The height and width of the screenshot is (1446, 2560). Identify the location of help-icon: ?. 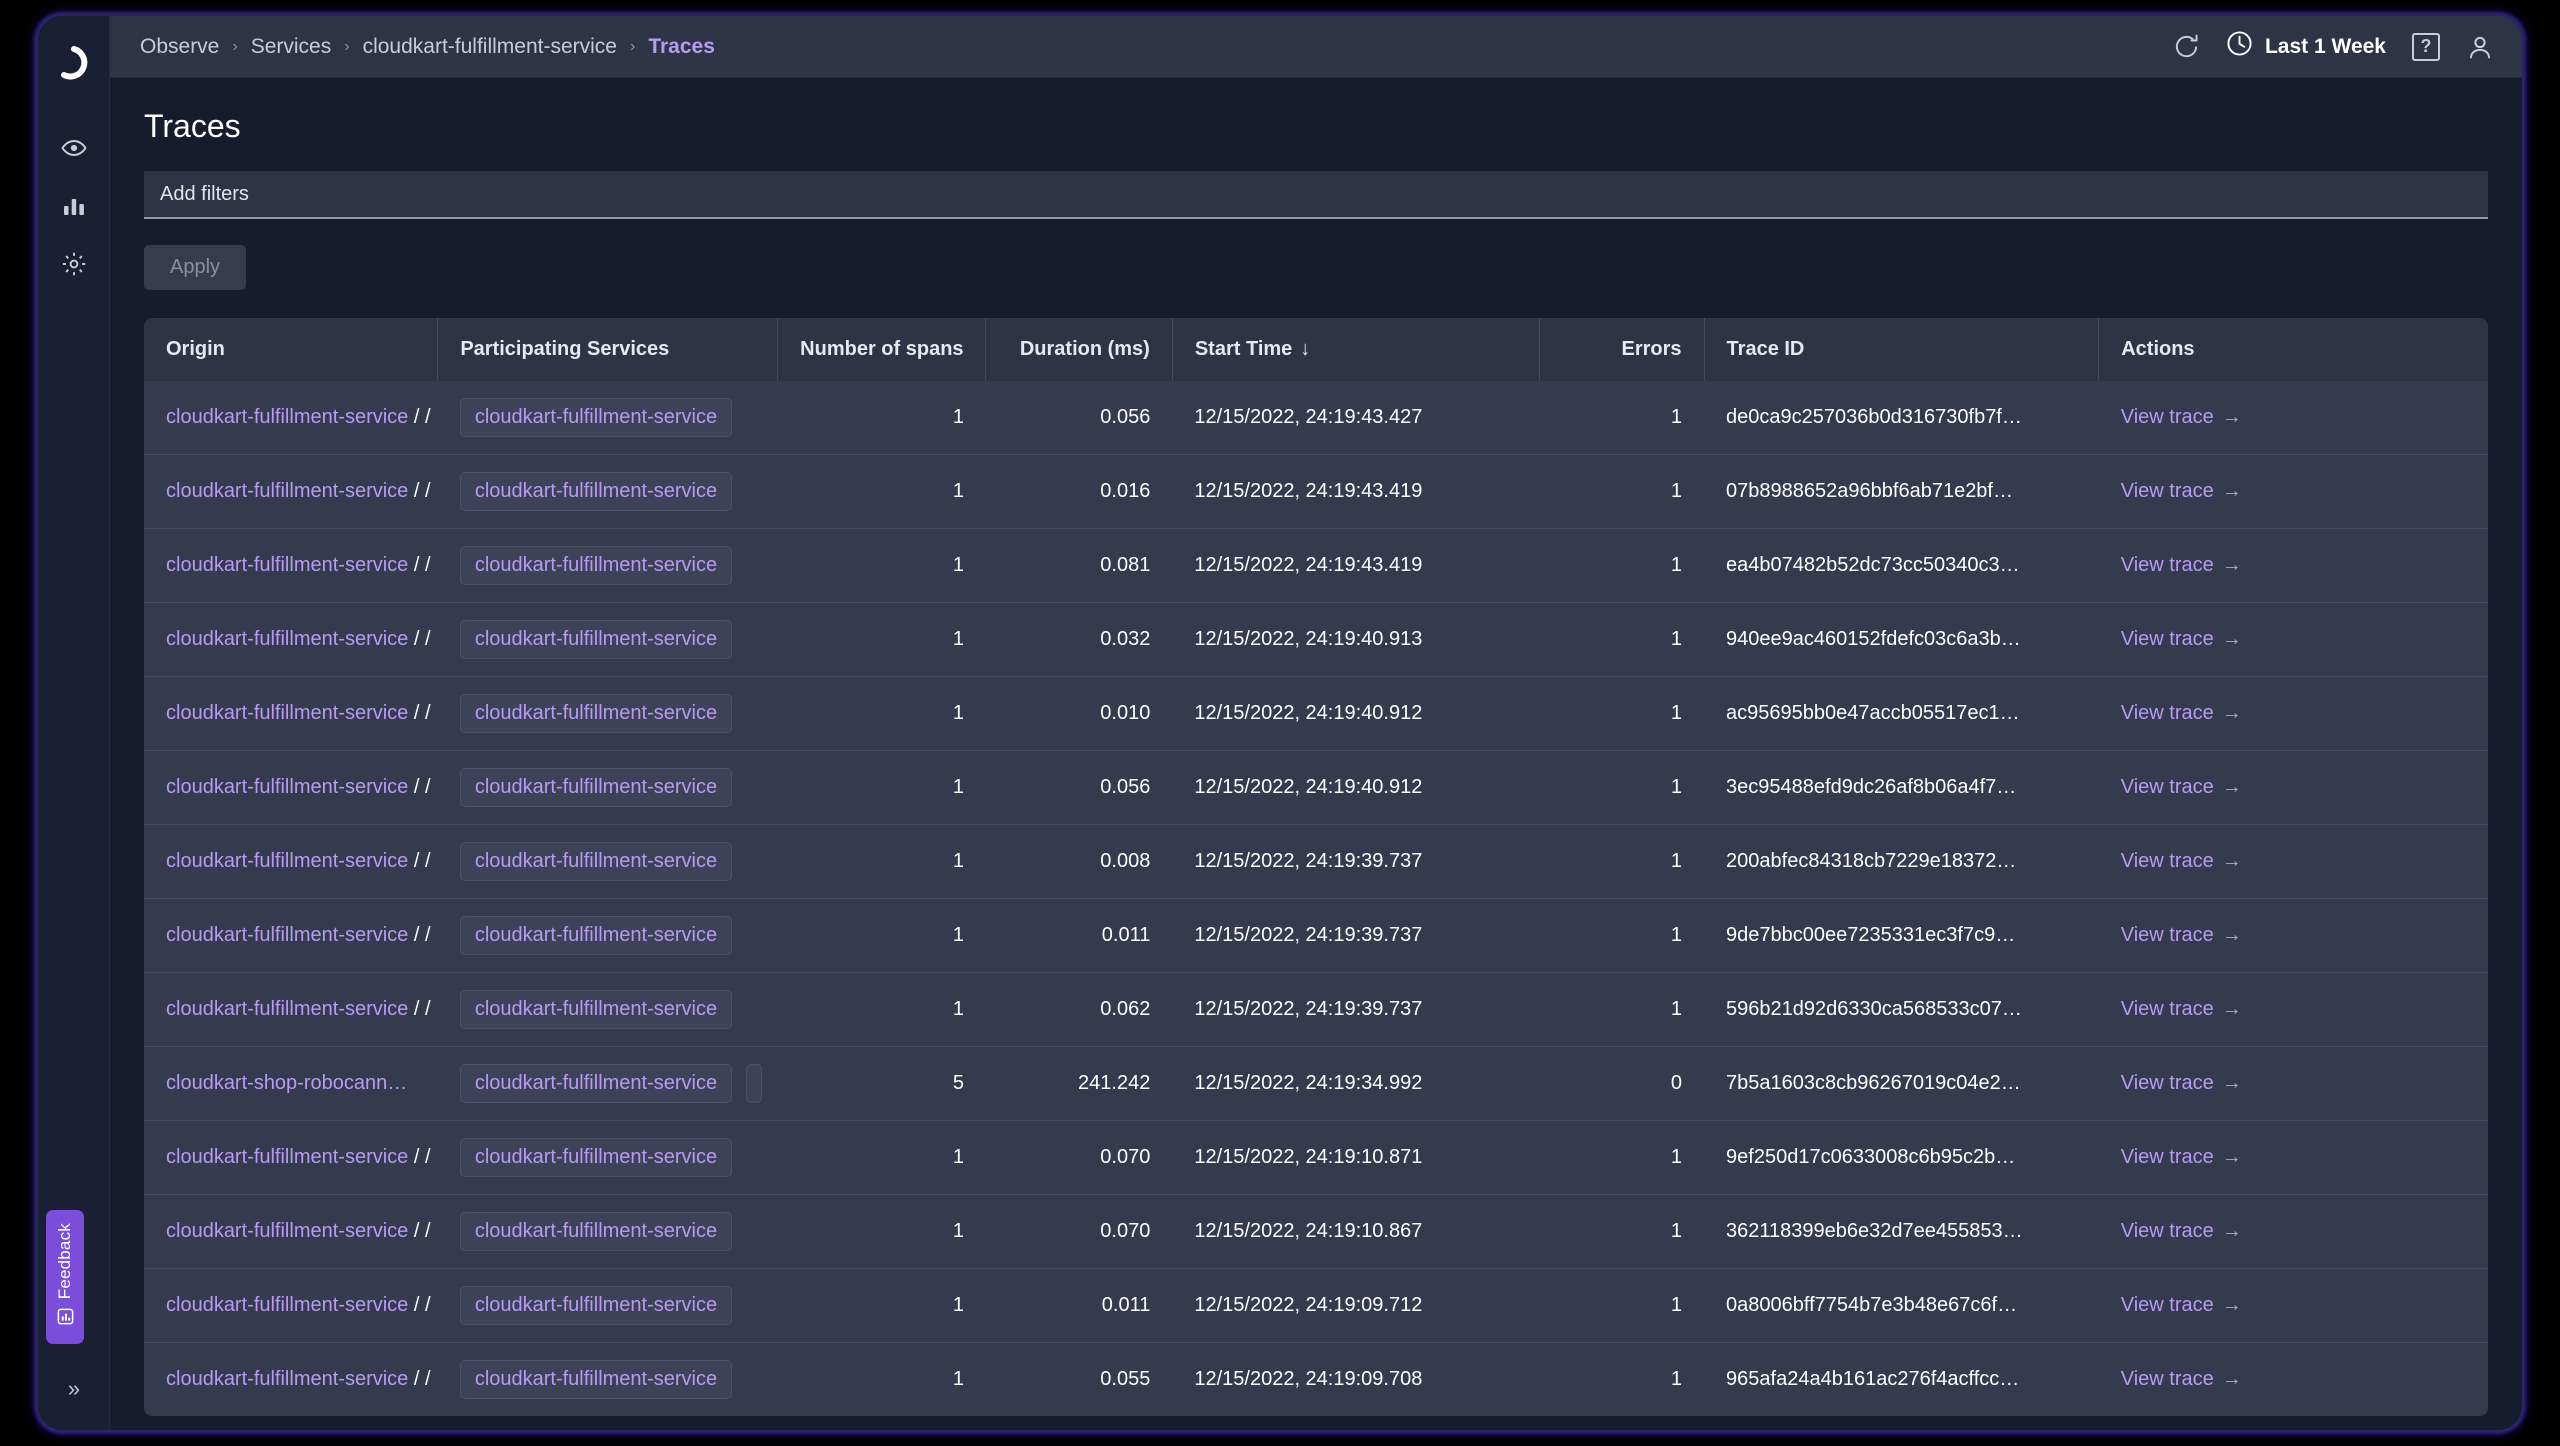
(2426, 46).